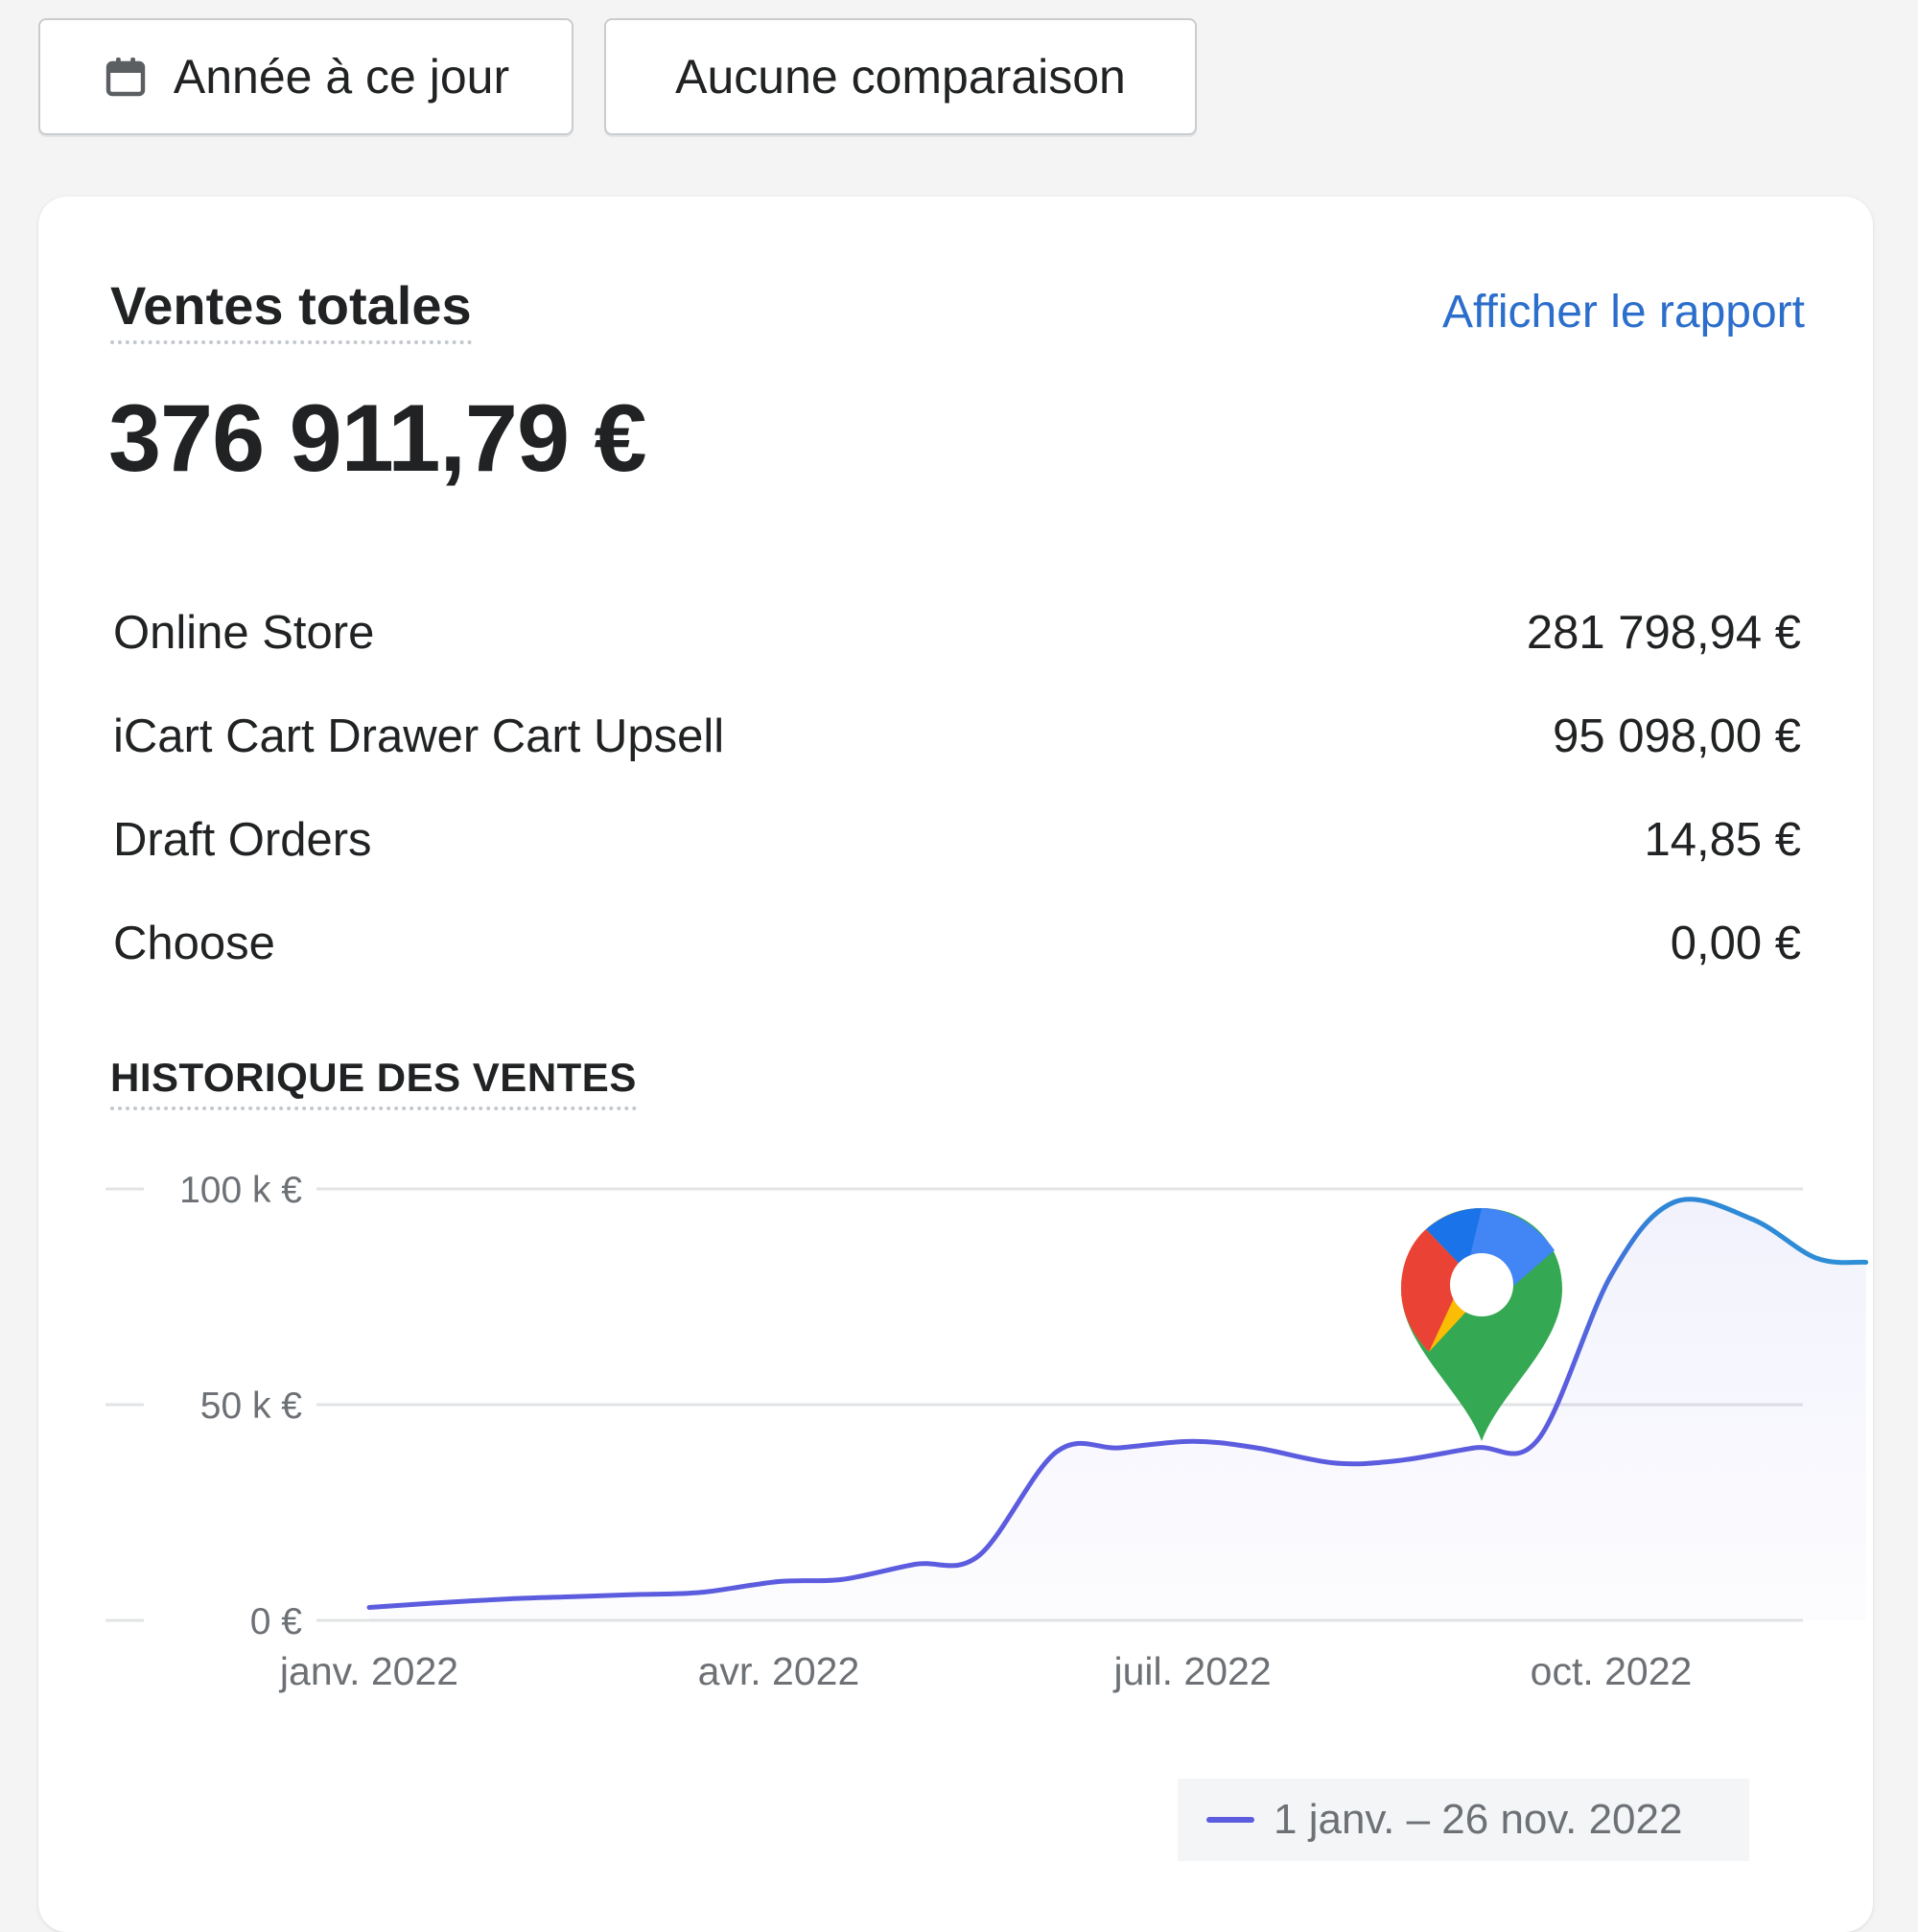  What do you see at coordinates (1612, 1671) in the screenshot?
I see `x-tick-label: oct. 2022` at bounding box center [1612, 1671].